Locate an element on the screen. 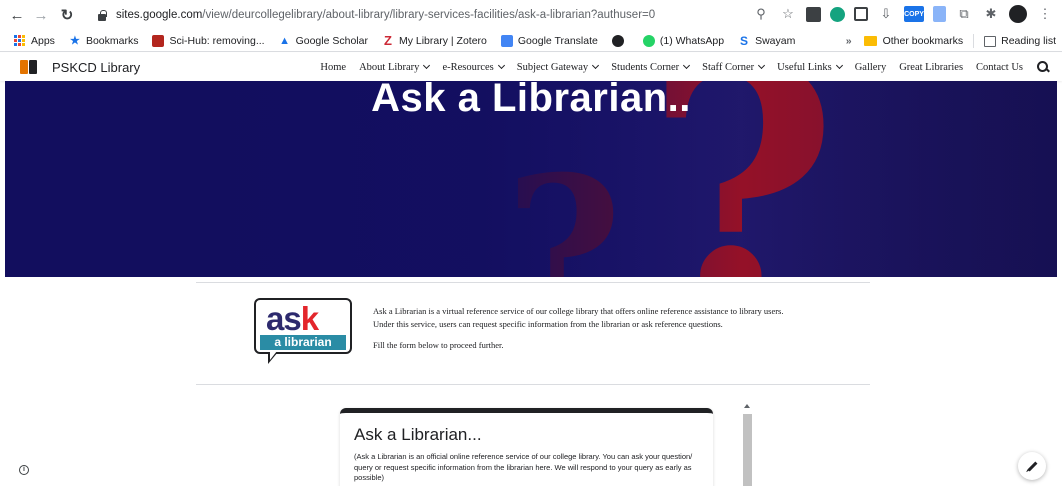 This screenshot has width=1062, height=486. bookmark-unnamed is located at coordinates (620, 40).